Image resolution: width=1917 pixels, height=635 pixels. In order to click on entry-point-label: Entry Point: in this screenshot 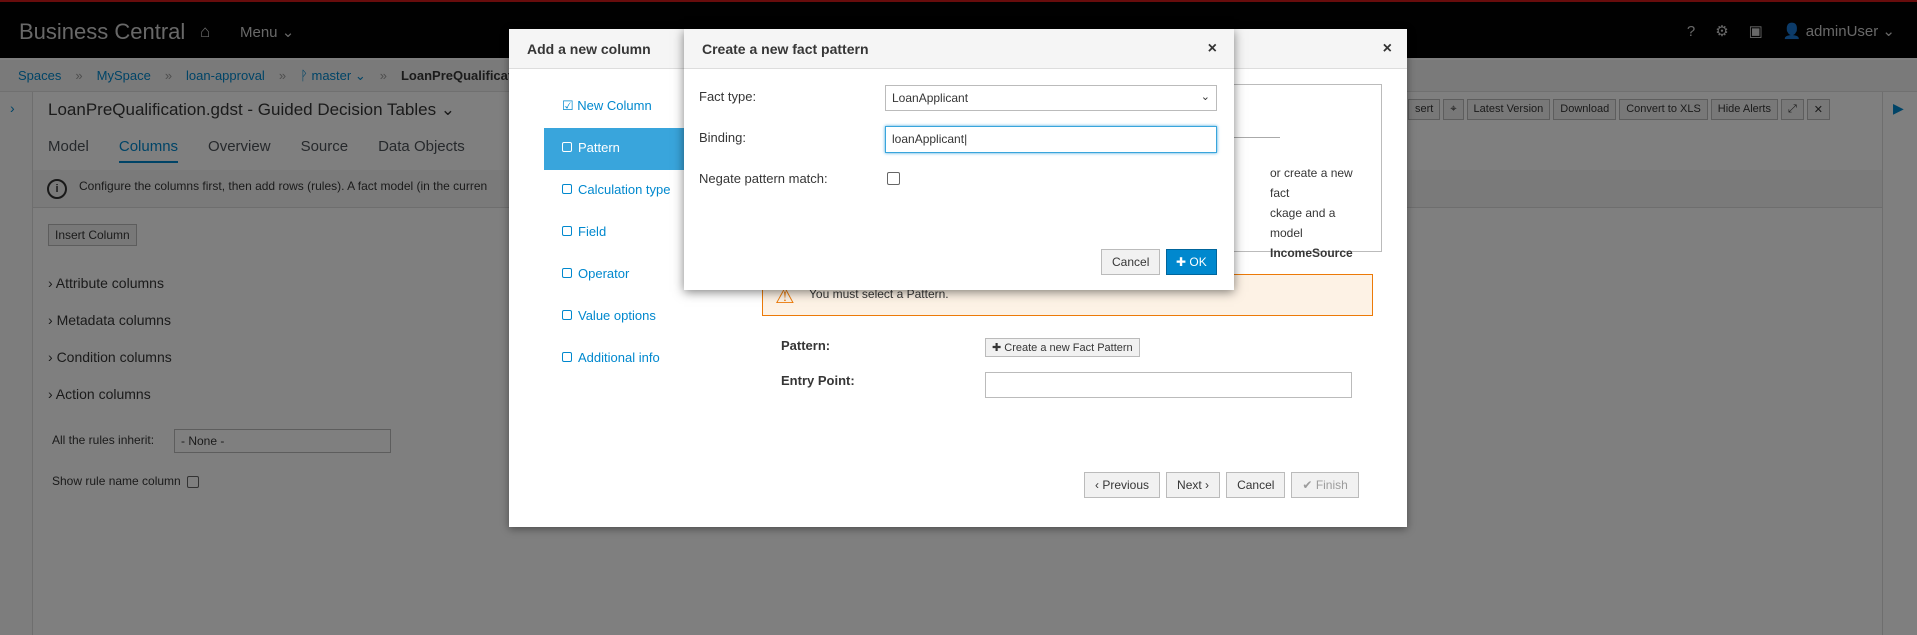, I will do `click(818, 380)`.